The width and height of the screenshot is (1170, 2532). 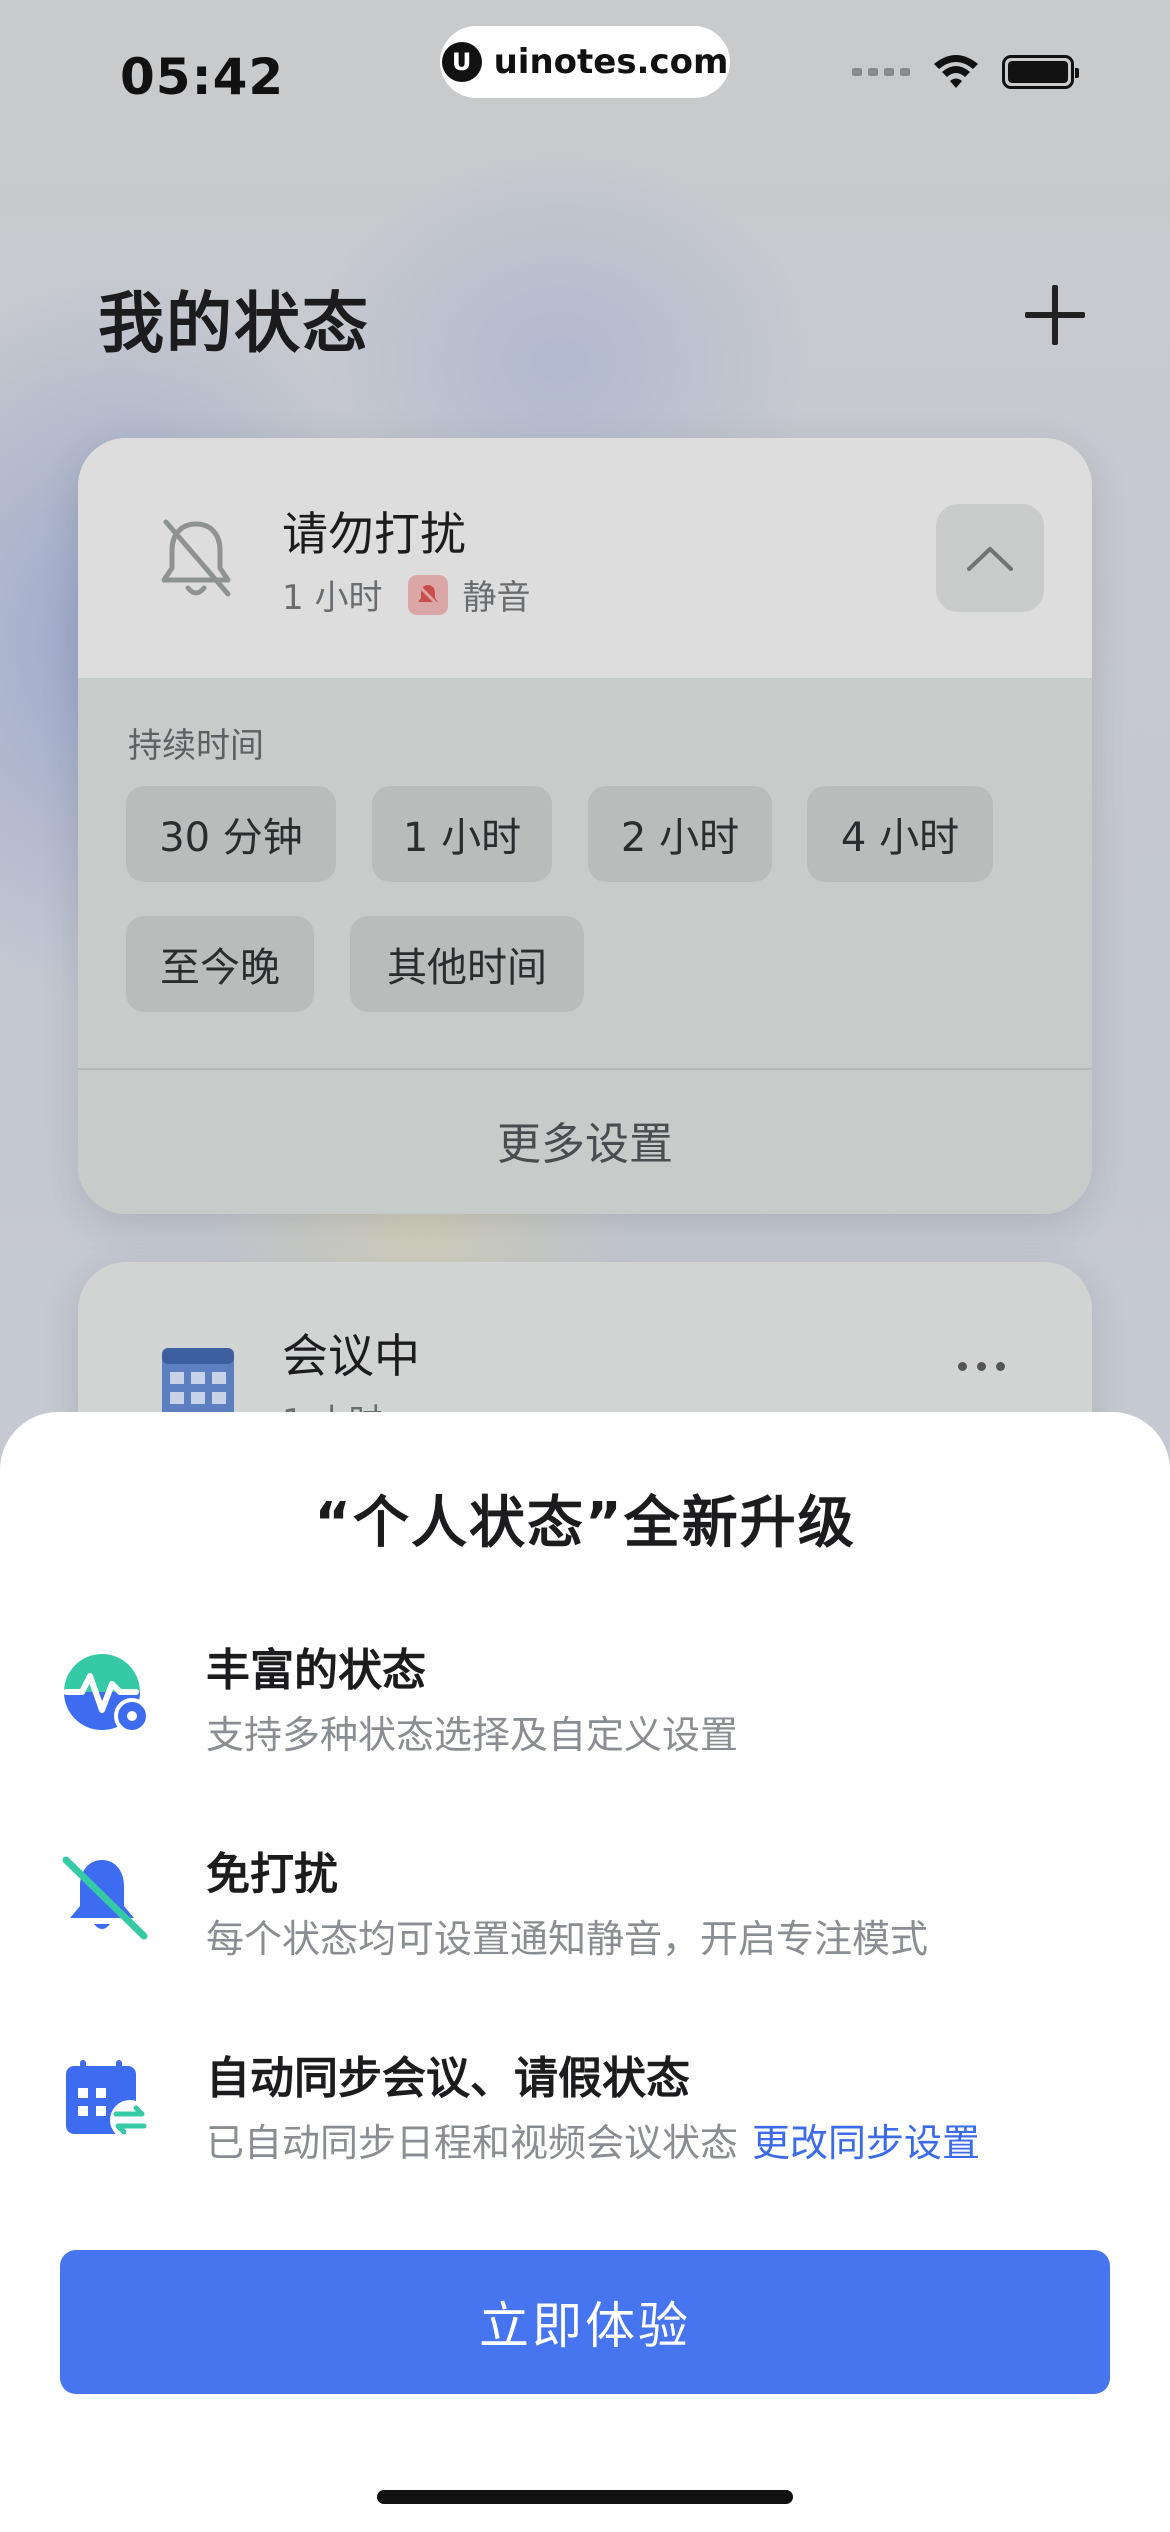 I want to click on collapse-button, so click(x=990, y=558).